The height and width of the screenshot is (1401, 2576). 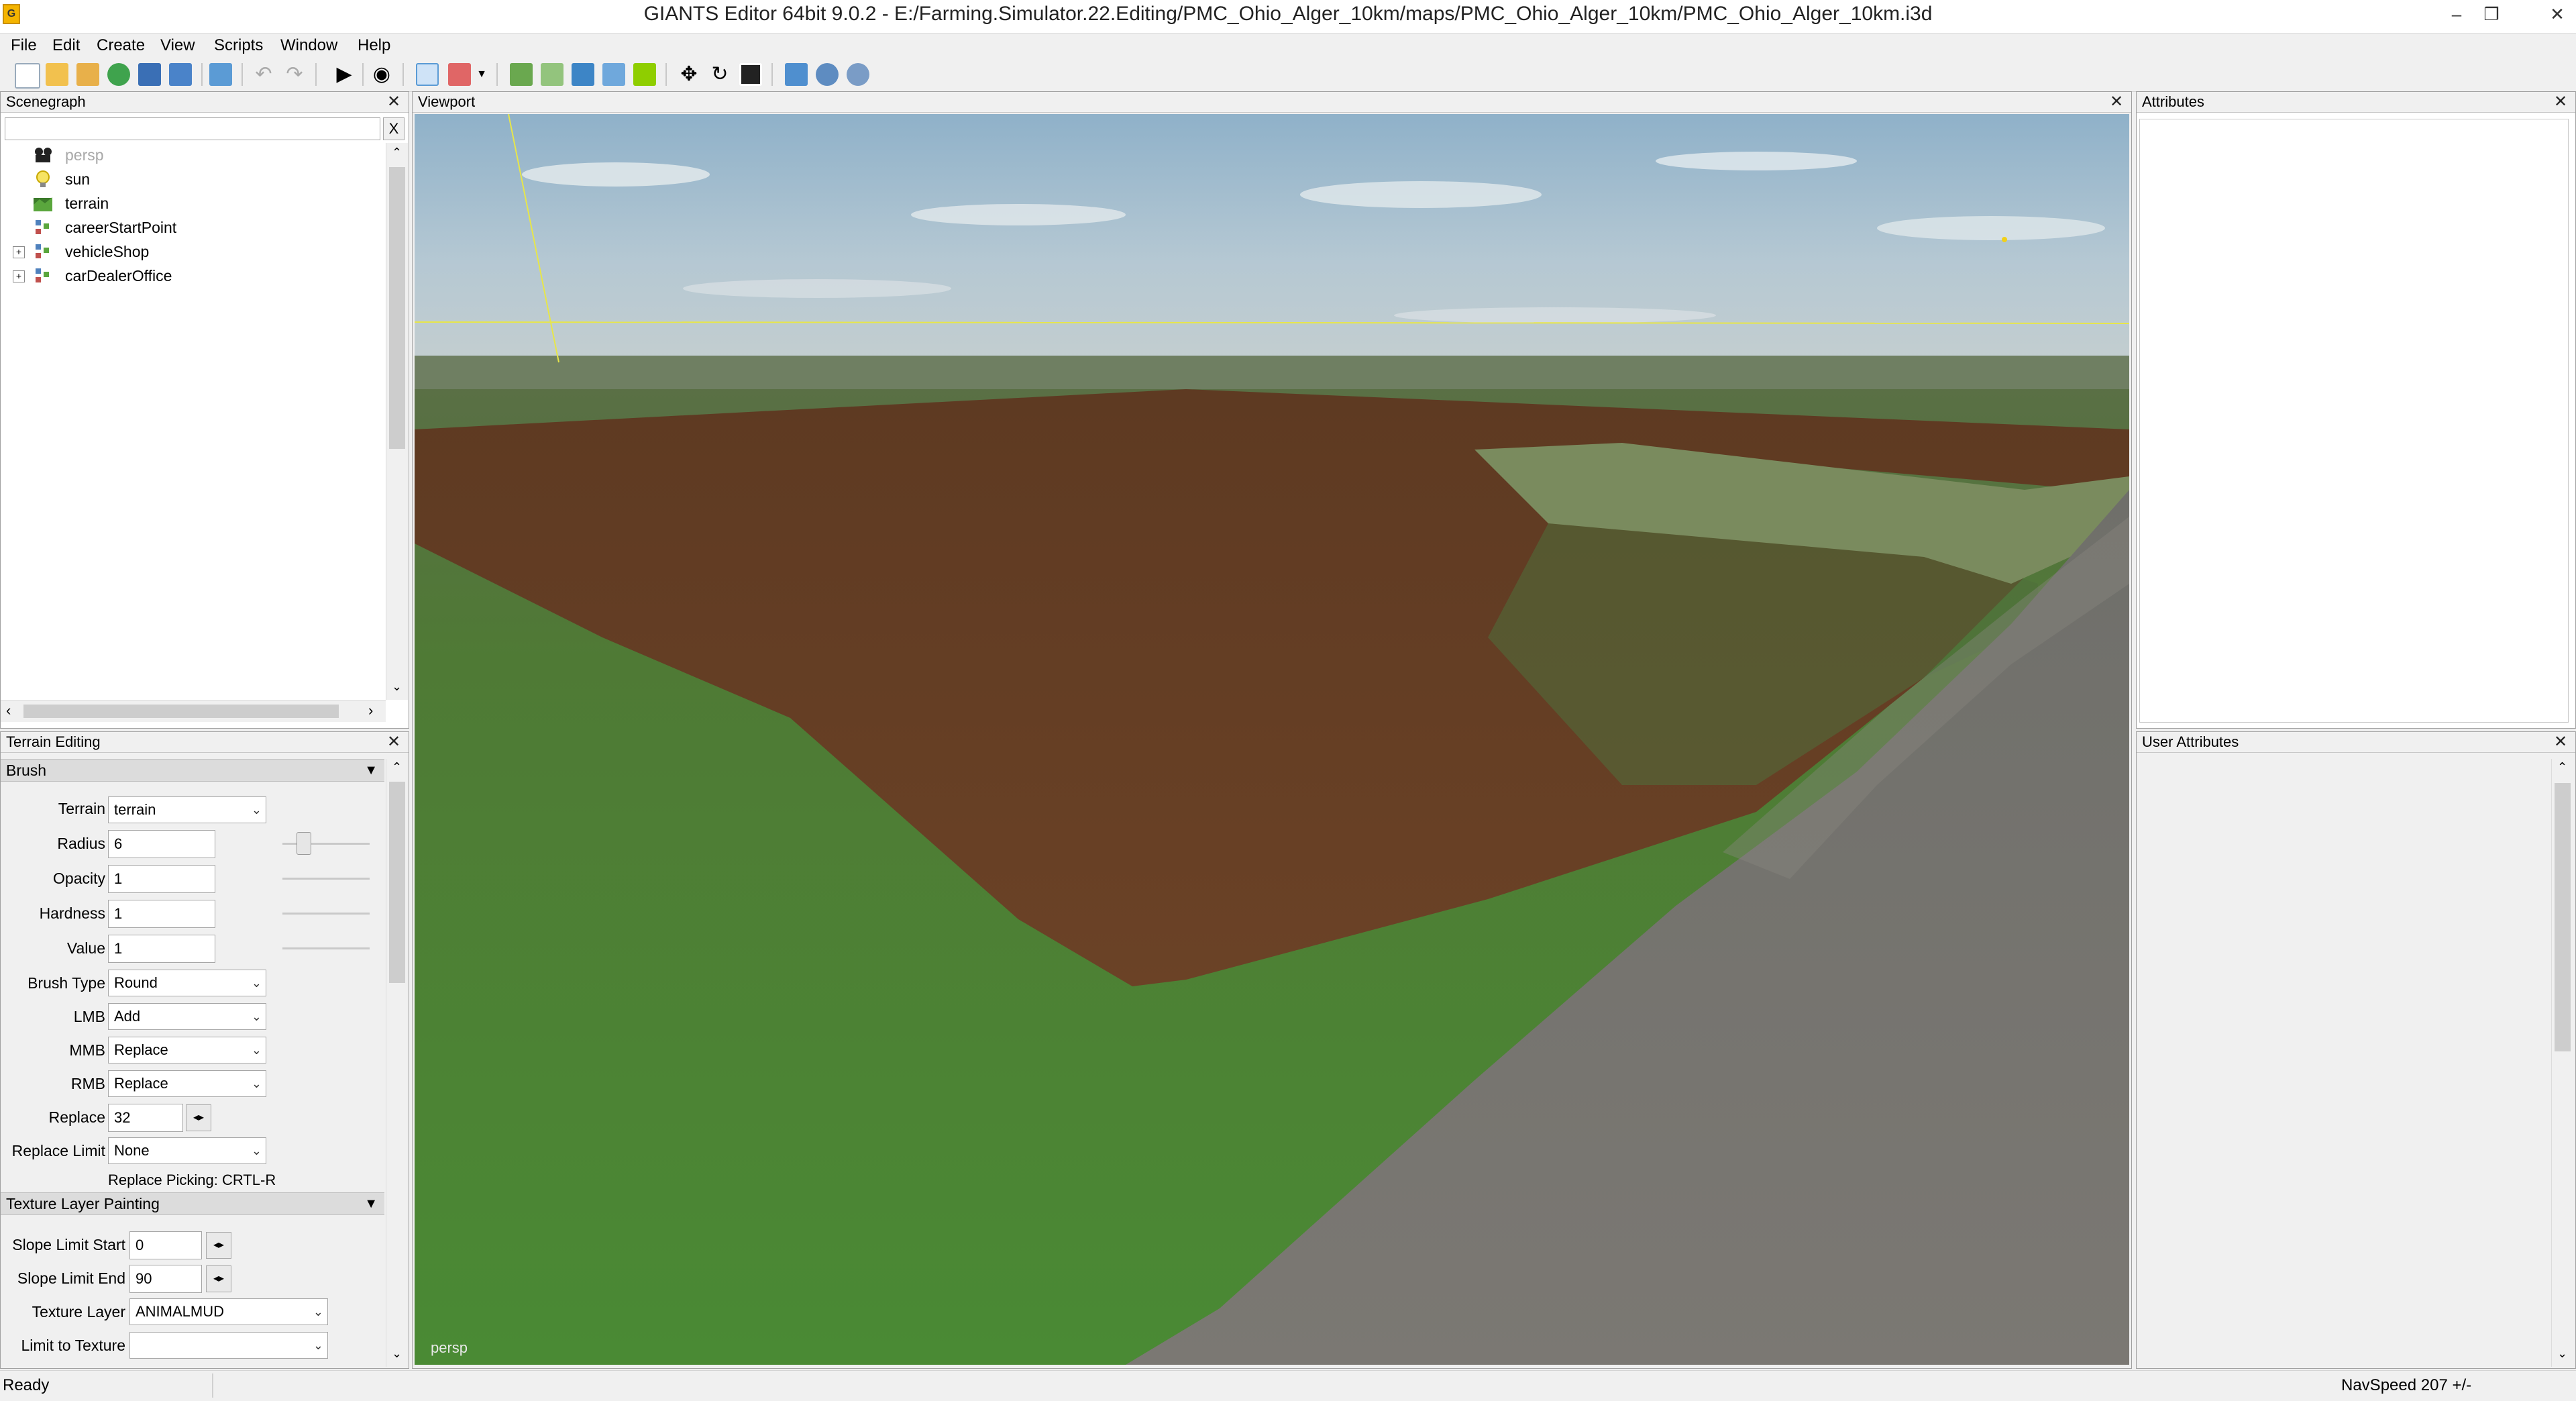 What do you see at coordinates (187, 1150) in the screenshot?
I see `replace-limit-select: None ⌄` at bounding box center [187, 1150].